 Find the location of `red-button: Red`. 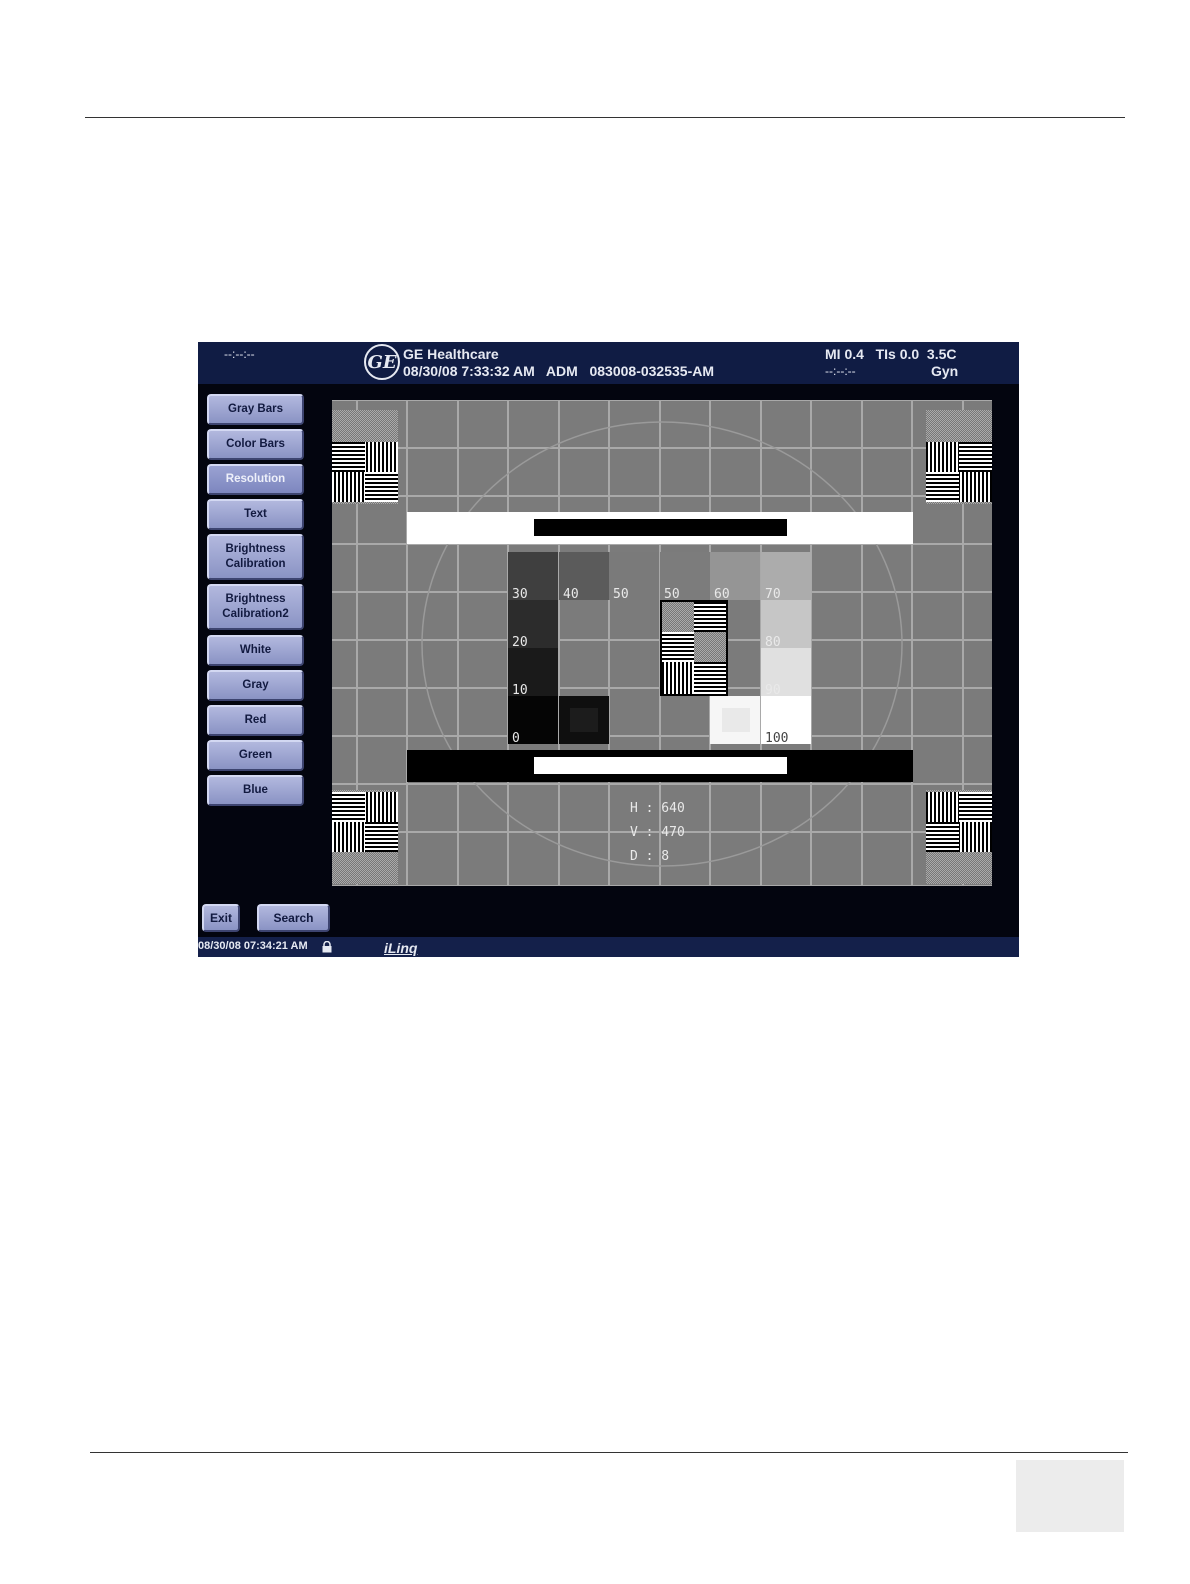

red-button: Red is located at coordinates (255, 720).